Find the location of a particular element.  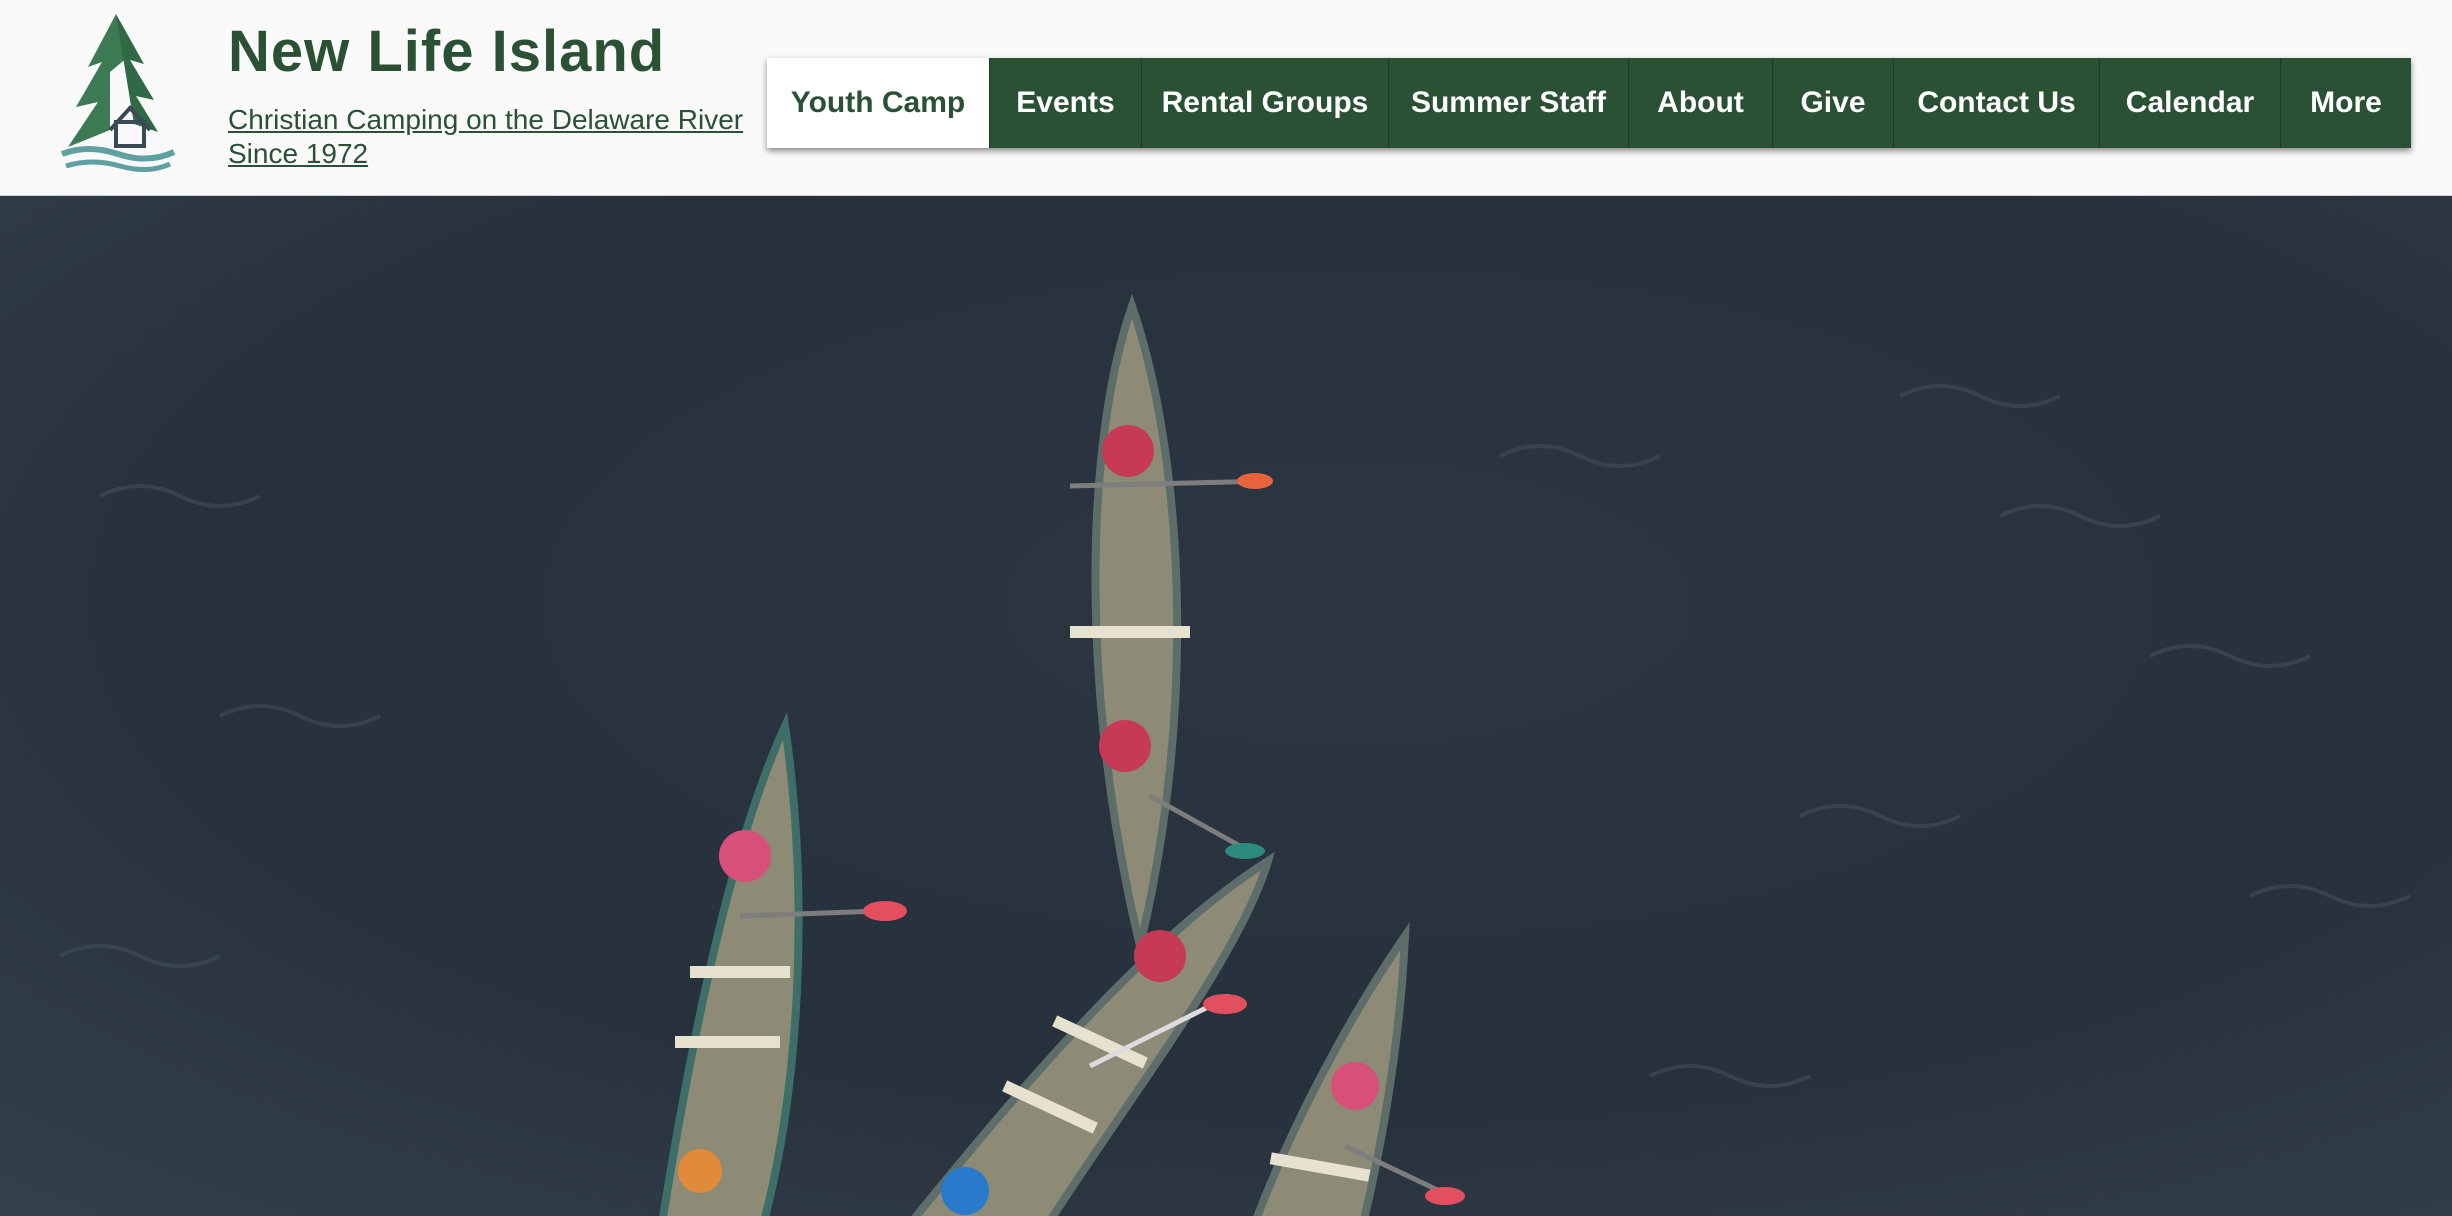

nav-rental-groups: Rental Groups is located at coordinates (1264, 103).